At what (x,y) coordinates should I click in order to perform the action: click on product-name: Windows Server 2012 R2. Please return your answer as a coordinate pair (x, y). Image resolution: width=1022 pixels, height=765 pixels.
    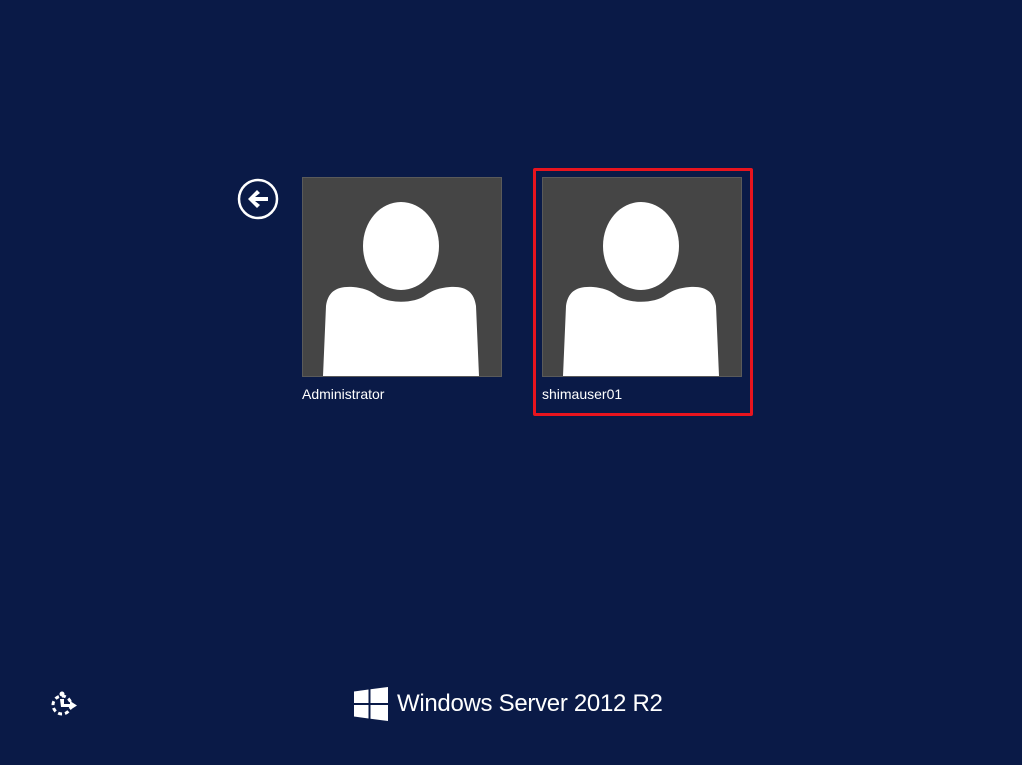
    Looking at the image, I should click on (530, 703).